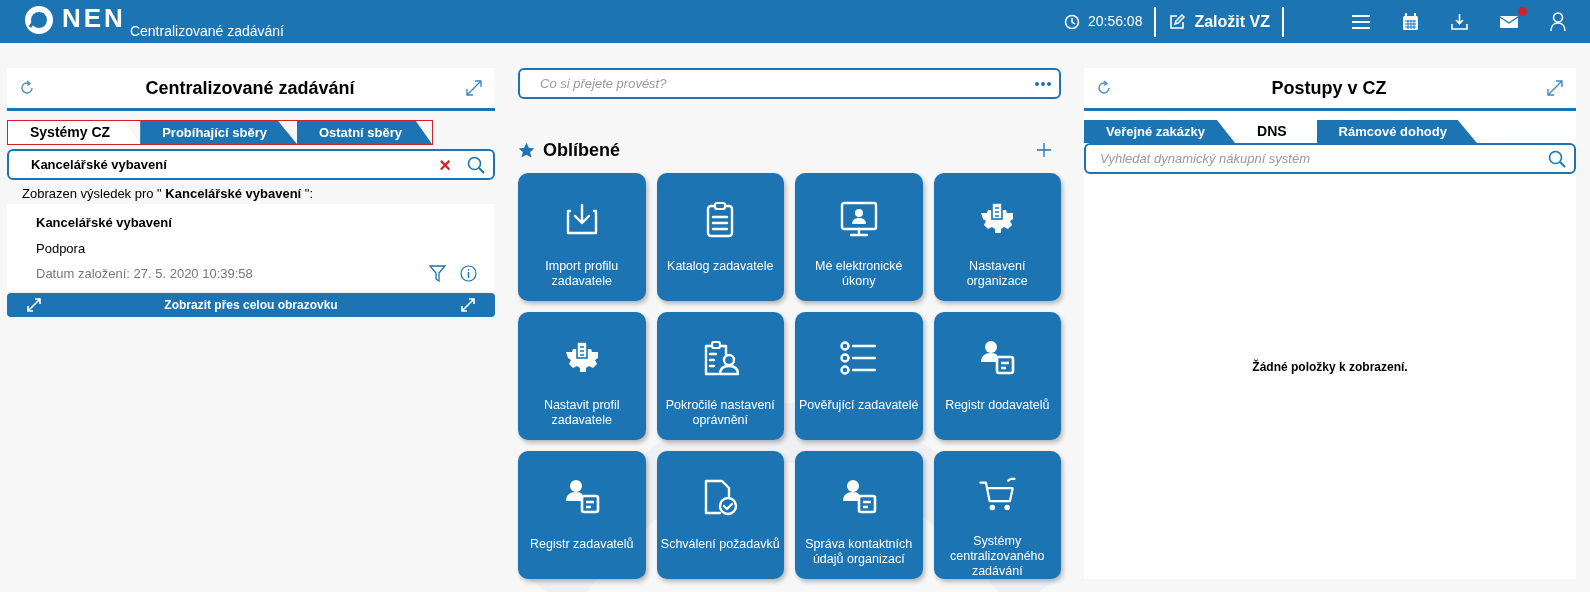 The height and width of the screenshot is (592, 1590). I want to click on result-subtitle: Podpora, so click(61, 248).